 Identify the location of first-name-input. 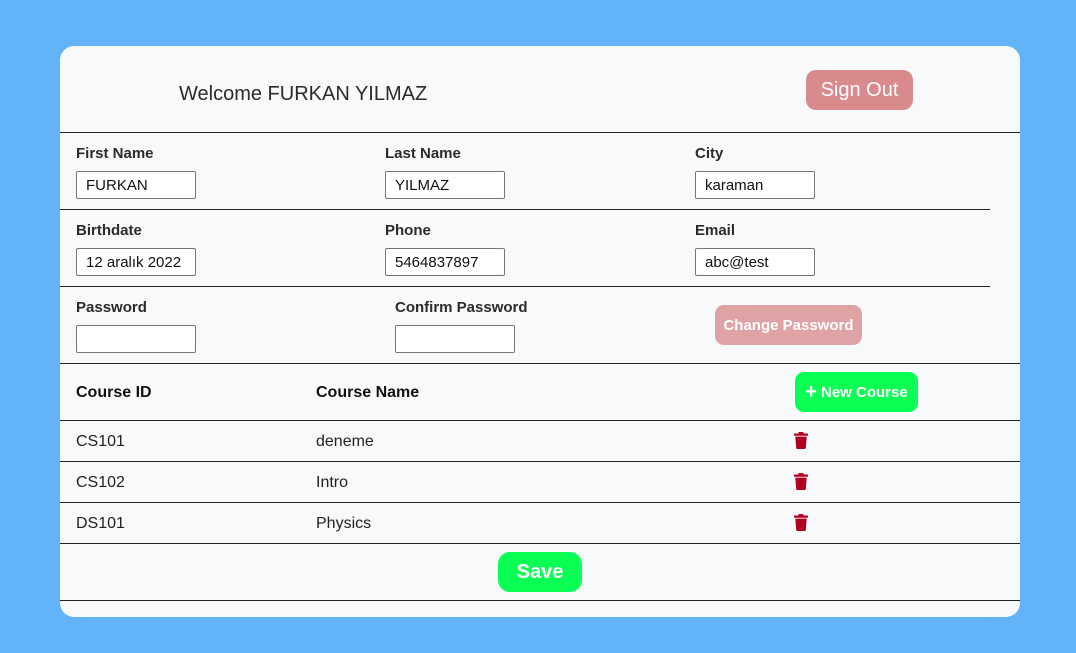
(136, 185).